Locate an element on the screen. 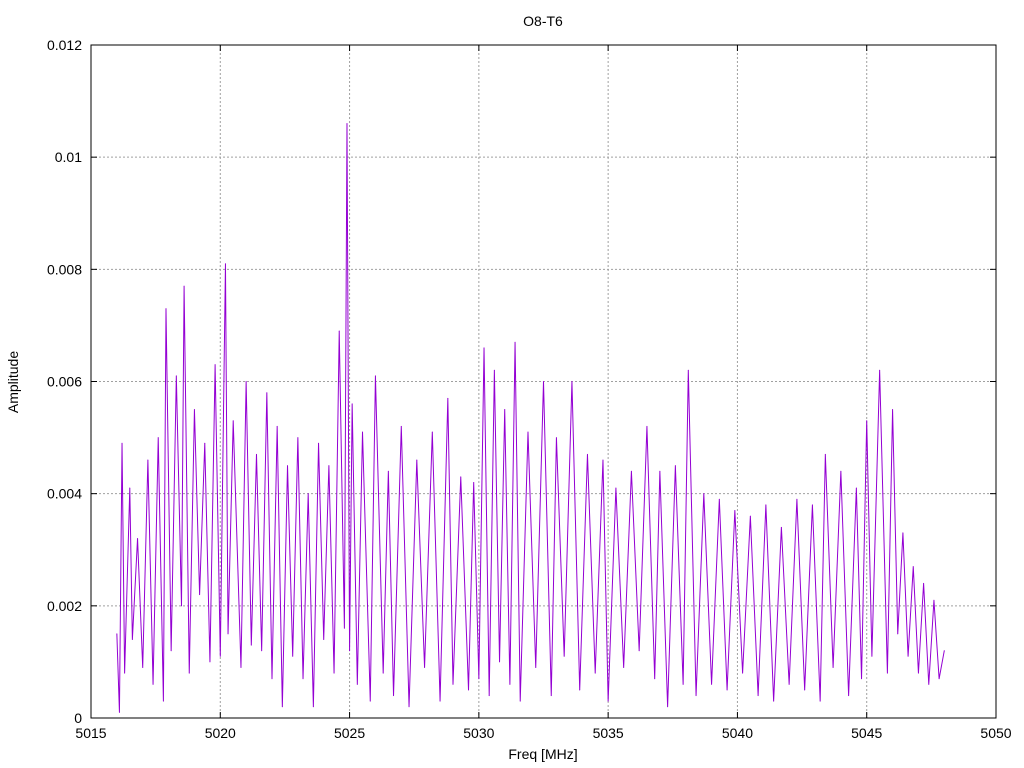  x-axis-title: Freq [MHz] is located at coordinates (542, 754).